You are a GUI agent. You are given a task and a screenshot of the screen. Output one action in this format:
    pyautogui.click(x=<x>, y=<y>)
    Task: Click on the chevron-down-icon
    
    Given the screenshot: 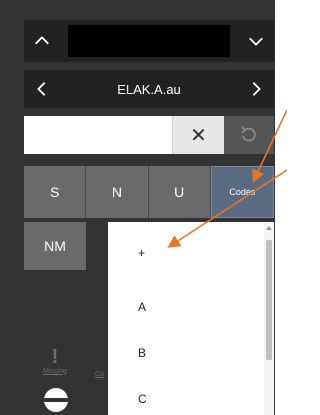 What is the action you would take?
    pyautogui.click(x=256, y=41)
    